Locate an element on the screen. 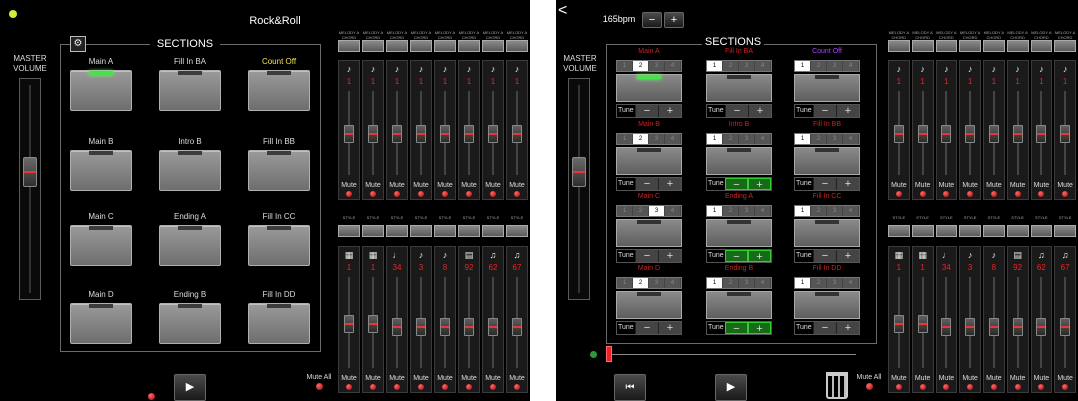 Image resolution: width=1078 pixels, height=401 pixels. instrument-icon: ▤ is located at coordinates (469, 255).